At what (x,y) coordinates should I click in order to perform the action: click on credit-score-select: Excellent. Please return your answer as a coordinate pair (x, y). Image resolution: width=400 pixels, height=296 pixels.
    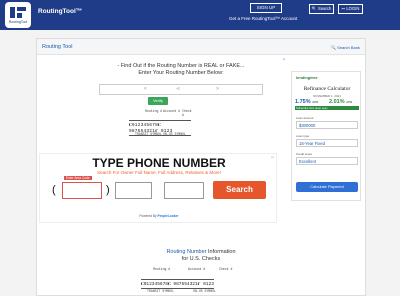
    Looking at the image, I should click on (327, 161).